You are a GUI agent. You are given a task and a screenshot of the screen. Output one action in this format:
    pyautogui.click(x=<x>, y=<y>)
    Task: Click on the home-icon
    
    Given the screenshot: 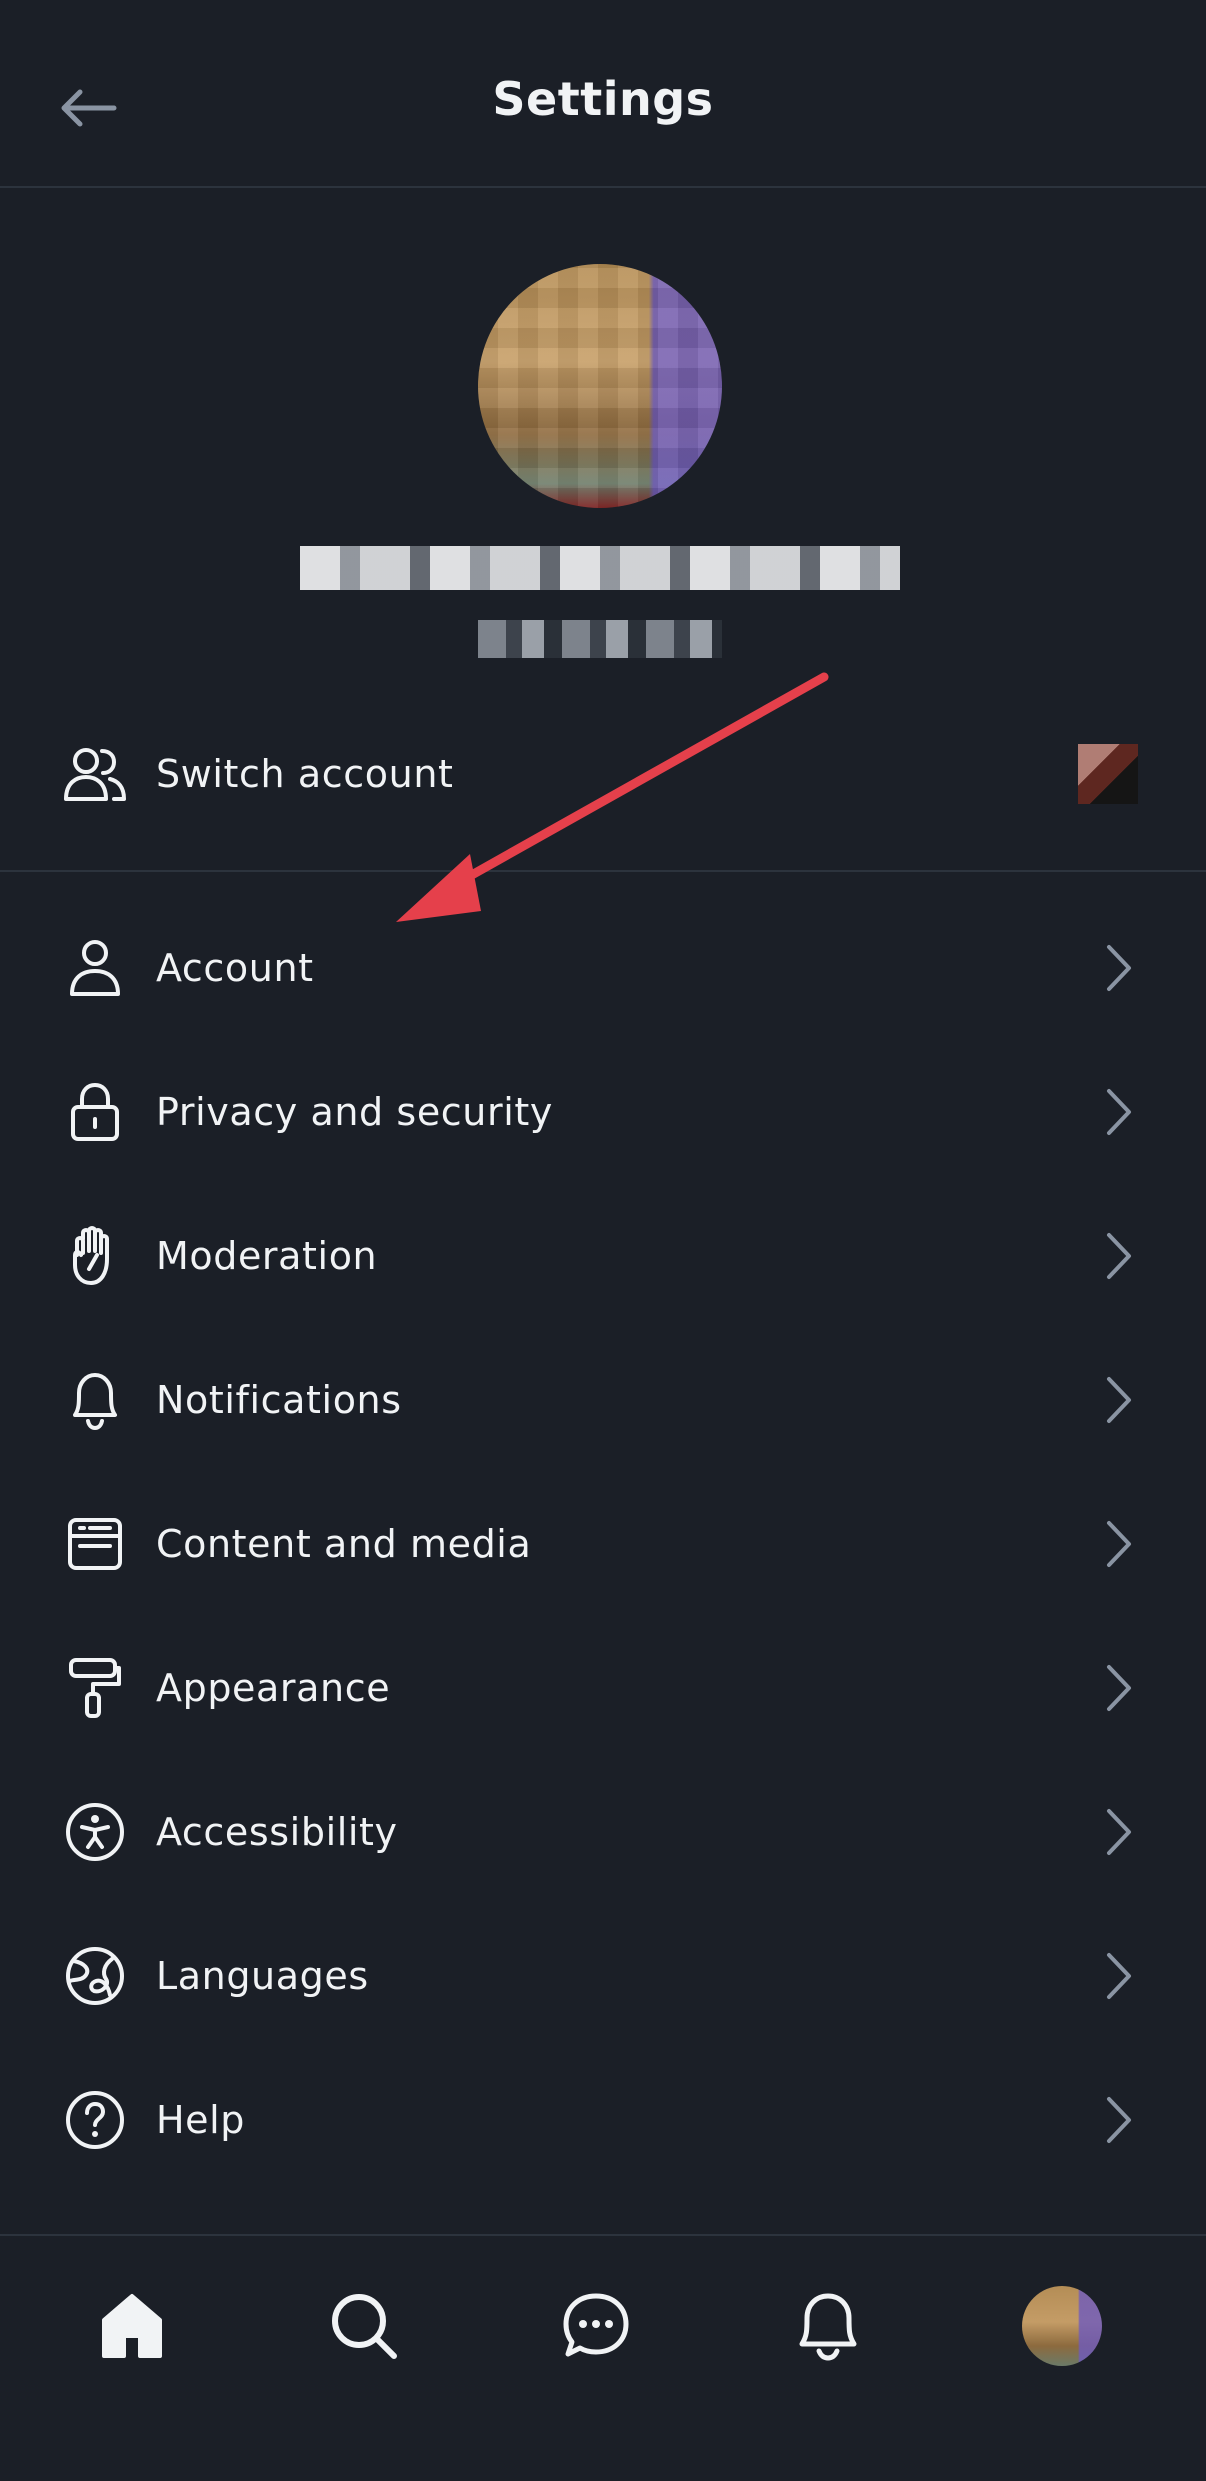 What is the action you would take?
    pyautogui.click(x=132, y=2326)
    